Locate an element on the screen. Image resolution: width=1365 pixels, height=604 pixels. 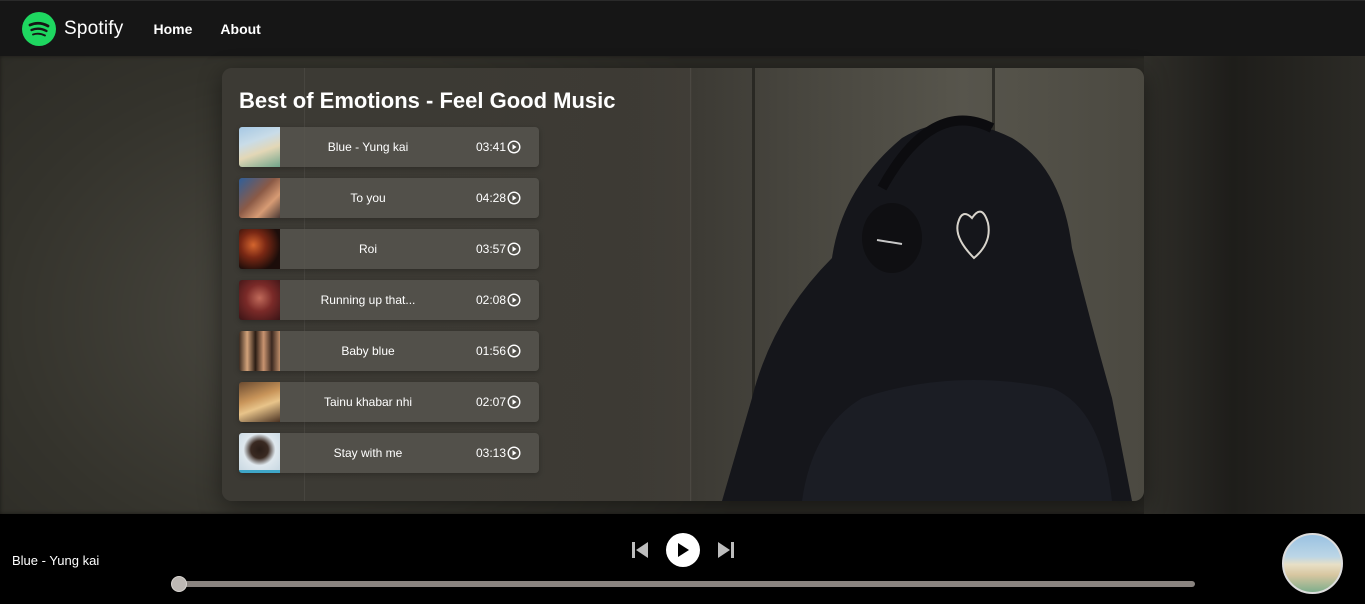
skip-previous-icon is located at coordinates (640, 550).